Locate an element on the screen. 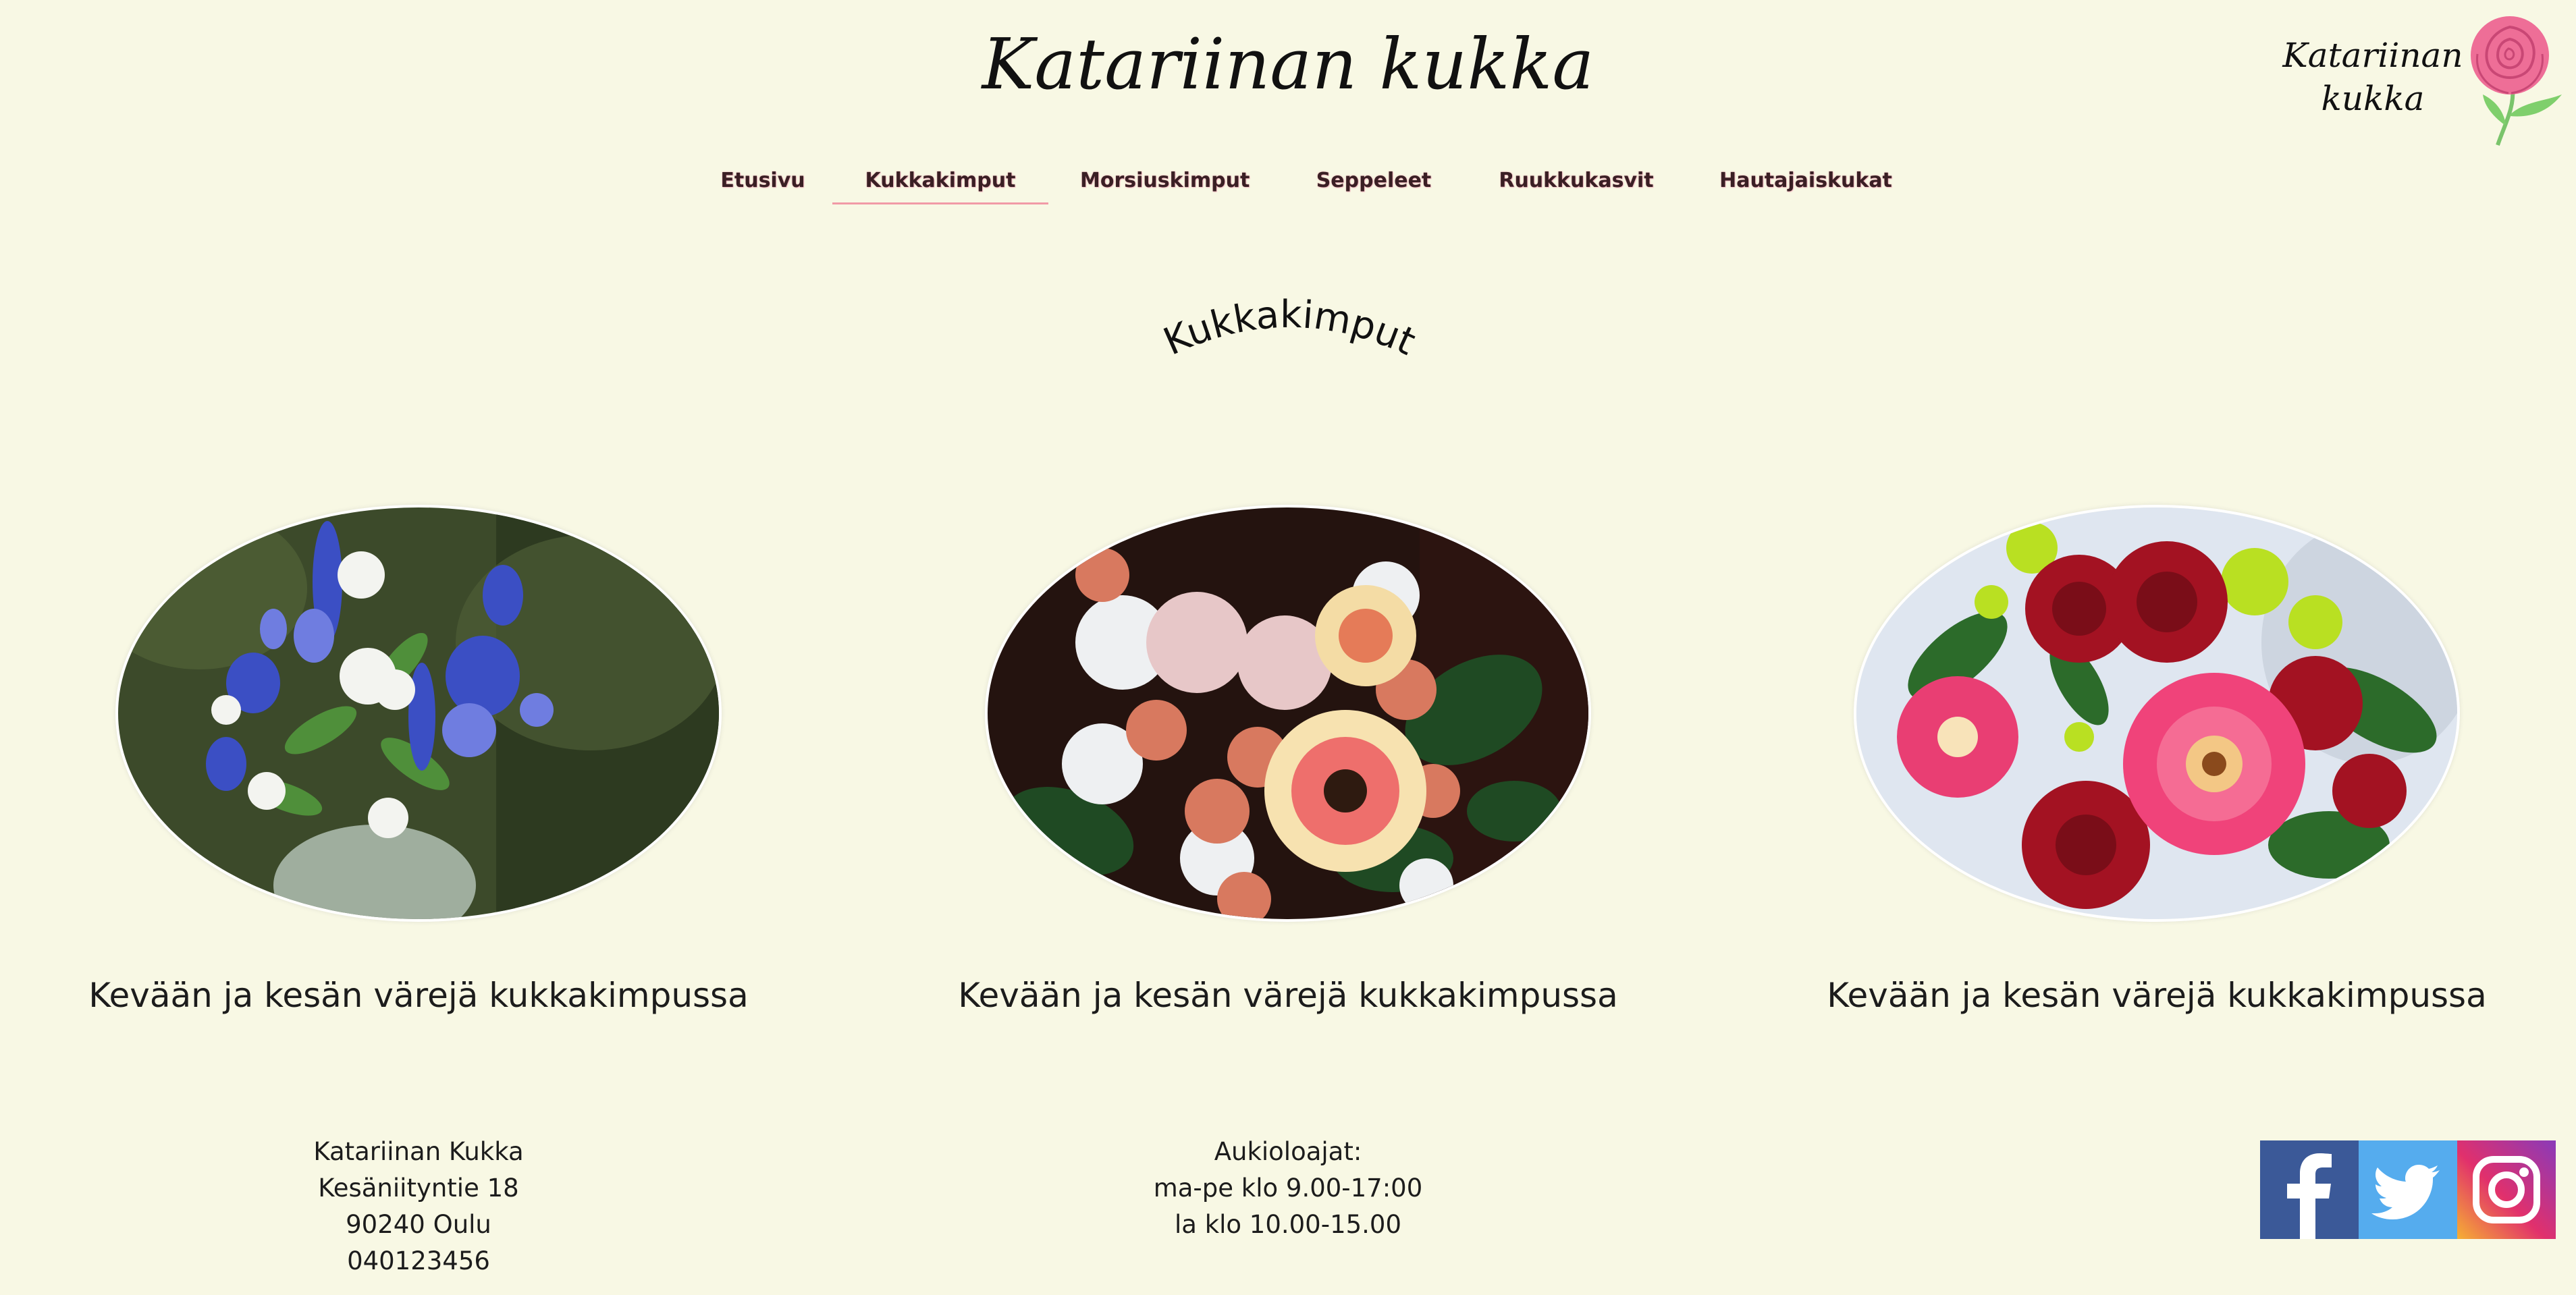 This screenshot has width=2576, height=1295. product-image-blue-white-bouquet is located at coordinates (418, 713).